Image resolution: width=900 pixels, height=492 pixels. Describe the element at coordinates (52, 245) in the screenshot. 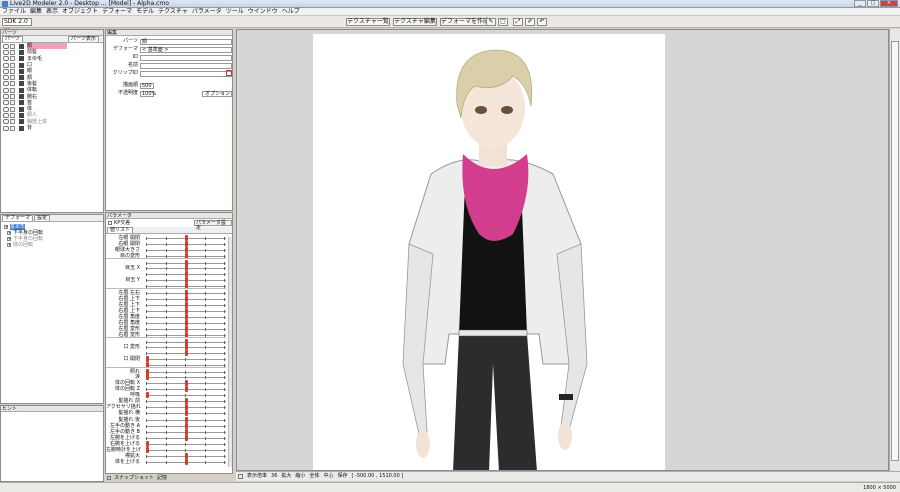

I see `deformer-tree-item: + 体の回転` at that location.